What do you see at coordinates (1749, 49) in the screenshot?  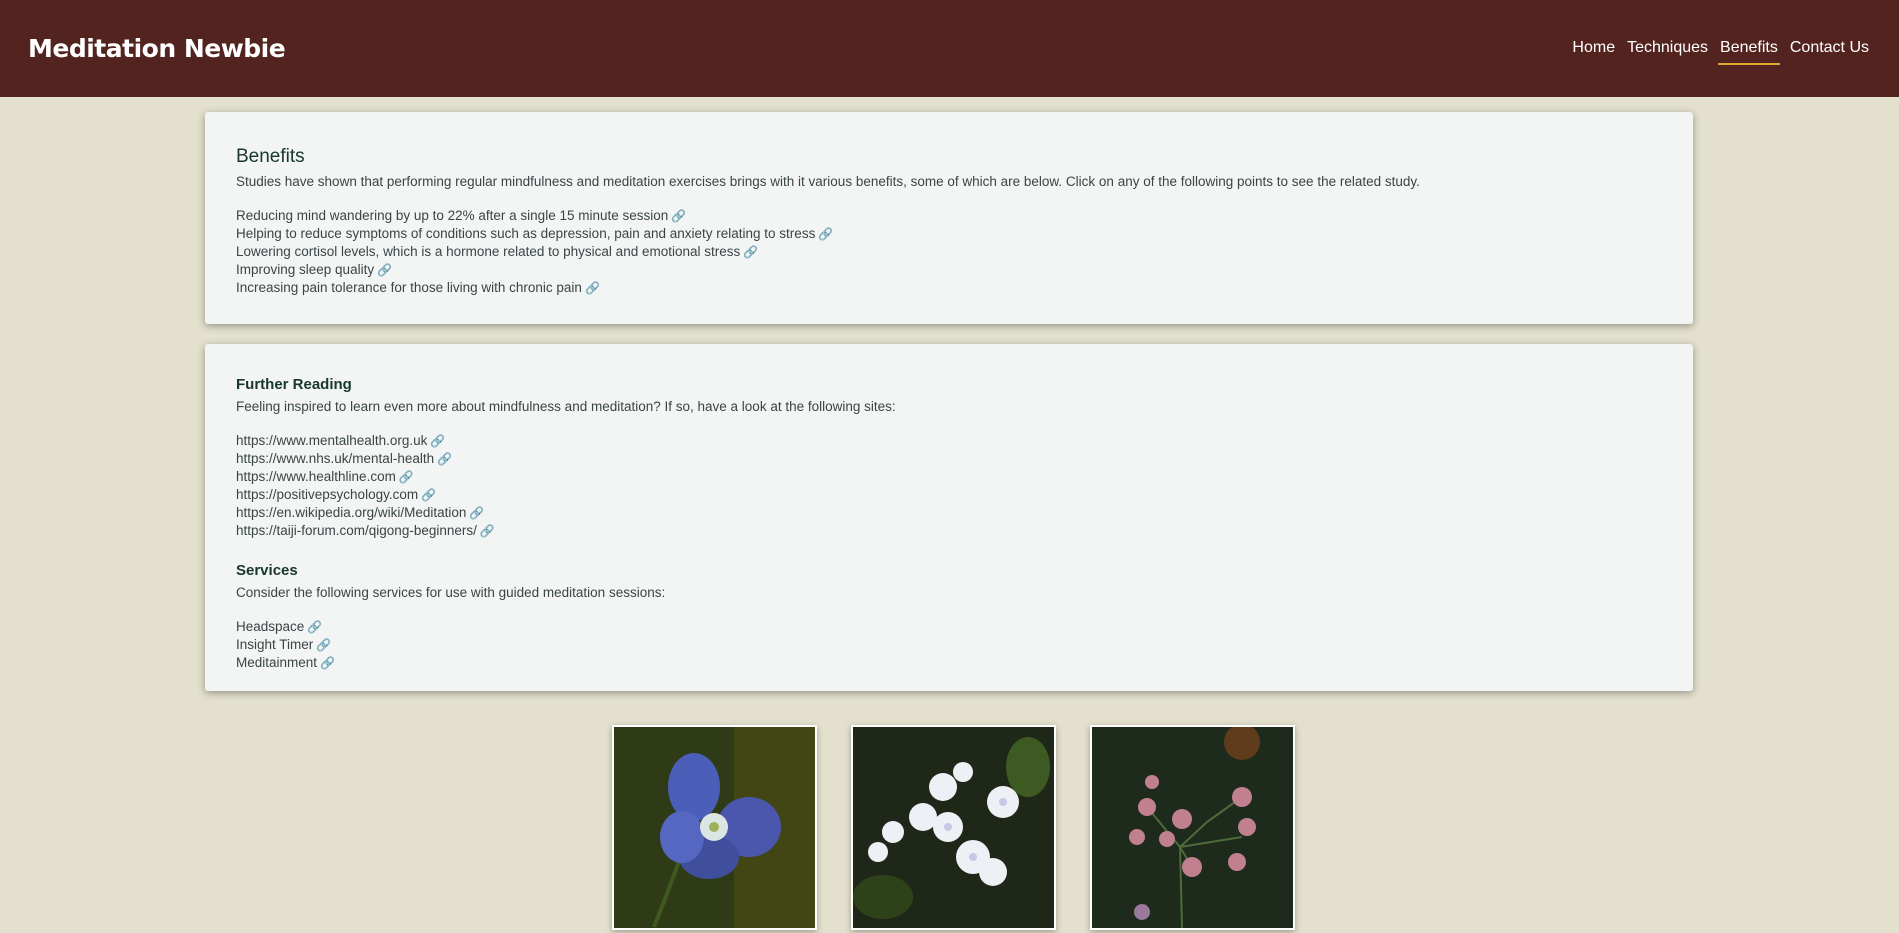 I see `nav-benefits: Benefits` at bounding box center [1749, 49].